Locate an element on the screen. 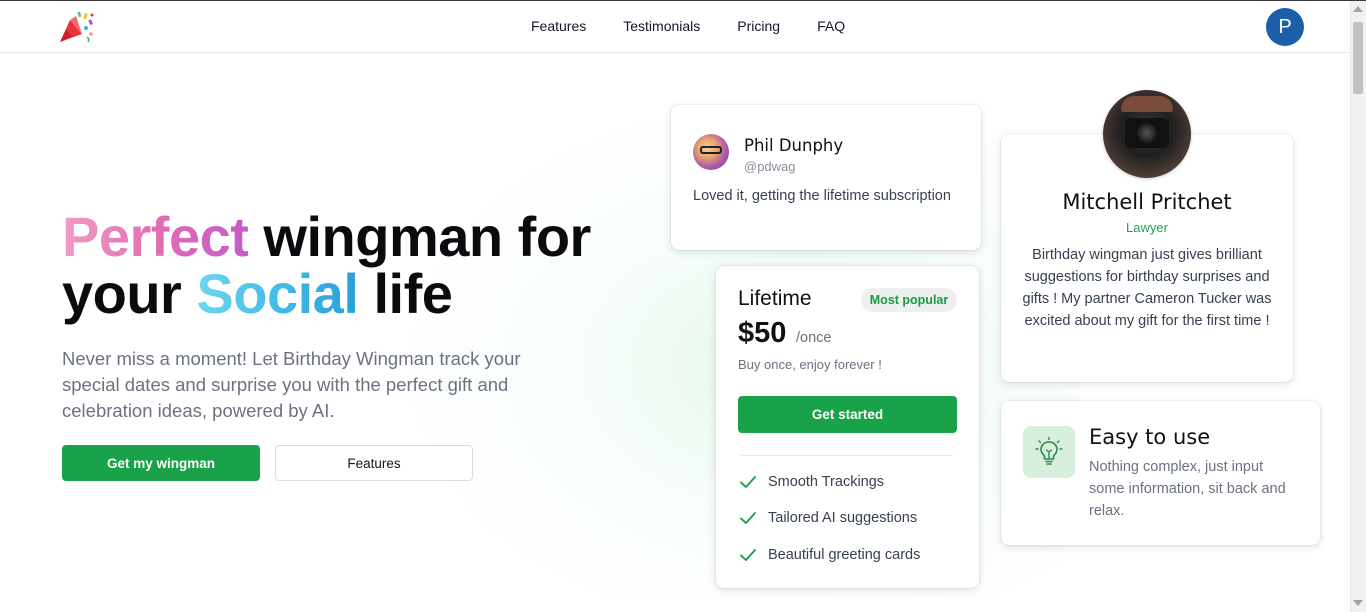 The width and height of the screenshot is (1366, 612). nav-link-testimonials: Testimonials is located at coordinates (661, 26).